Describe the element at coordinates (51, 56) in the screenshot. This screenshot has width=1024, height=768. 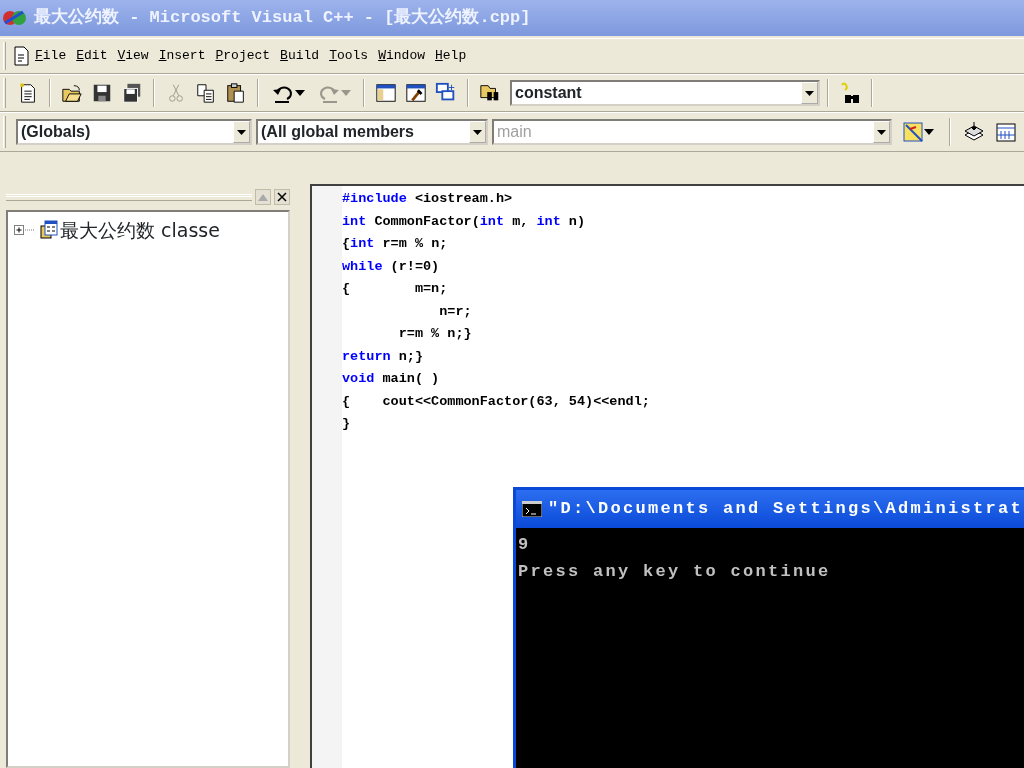
I see `menu-item: File` at that location.